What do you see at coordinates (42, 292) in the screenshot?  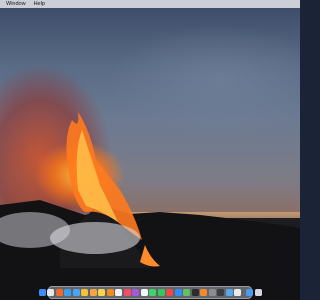 I see `finder-icon` at bounding box center [42, 292].